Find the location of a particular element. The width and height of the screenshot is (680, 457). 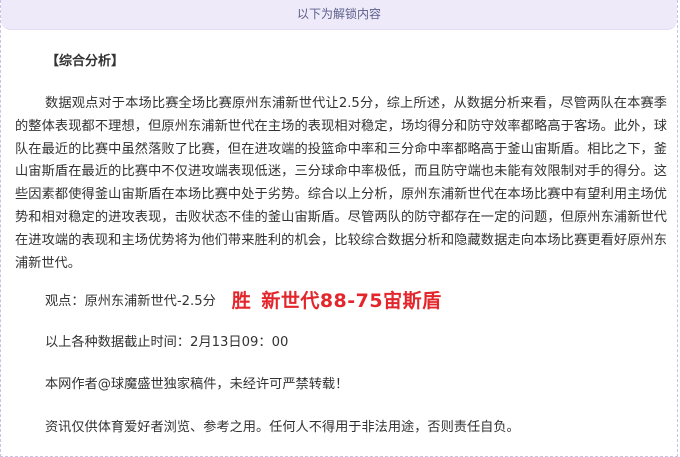

result-score: 新世代88-75宙斯盾 is located at coordinates (351, 300).